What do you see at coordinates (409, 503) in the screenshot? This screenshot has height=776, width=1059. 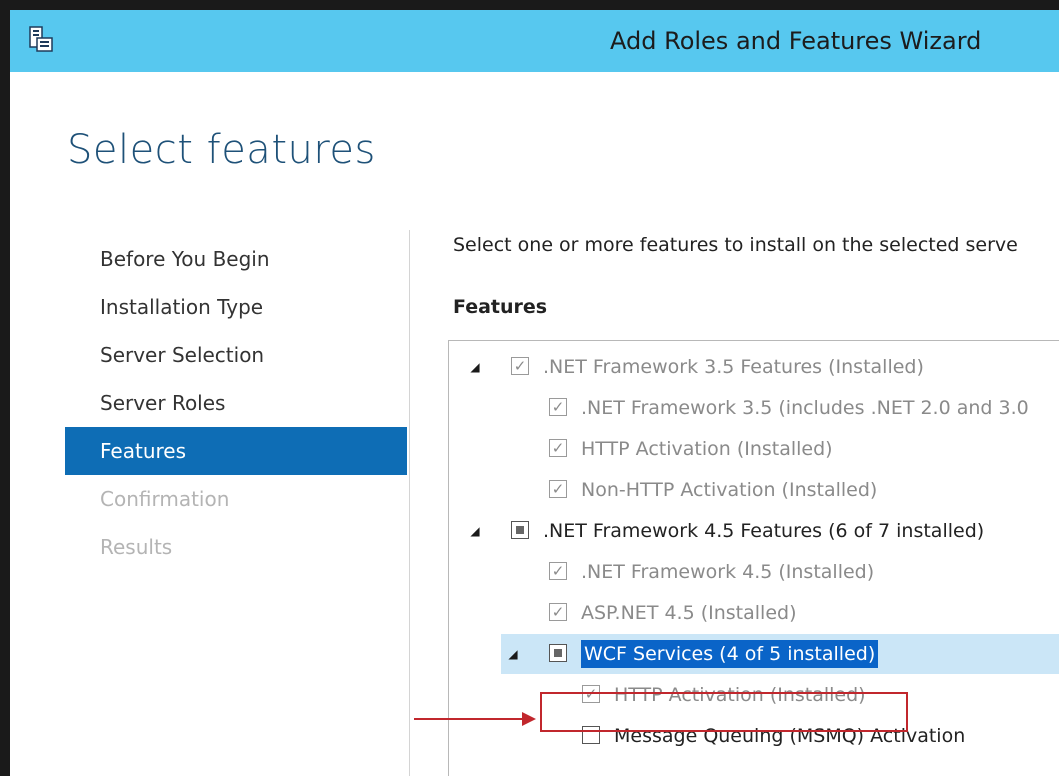 I see `nav-divider` at bounding box center [409, 503].